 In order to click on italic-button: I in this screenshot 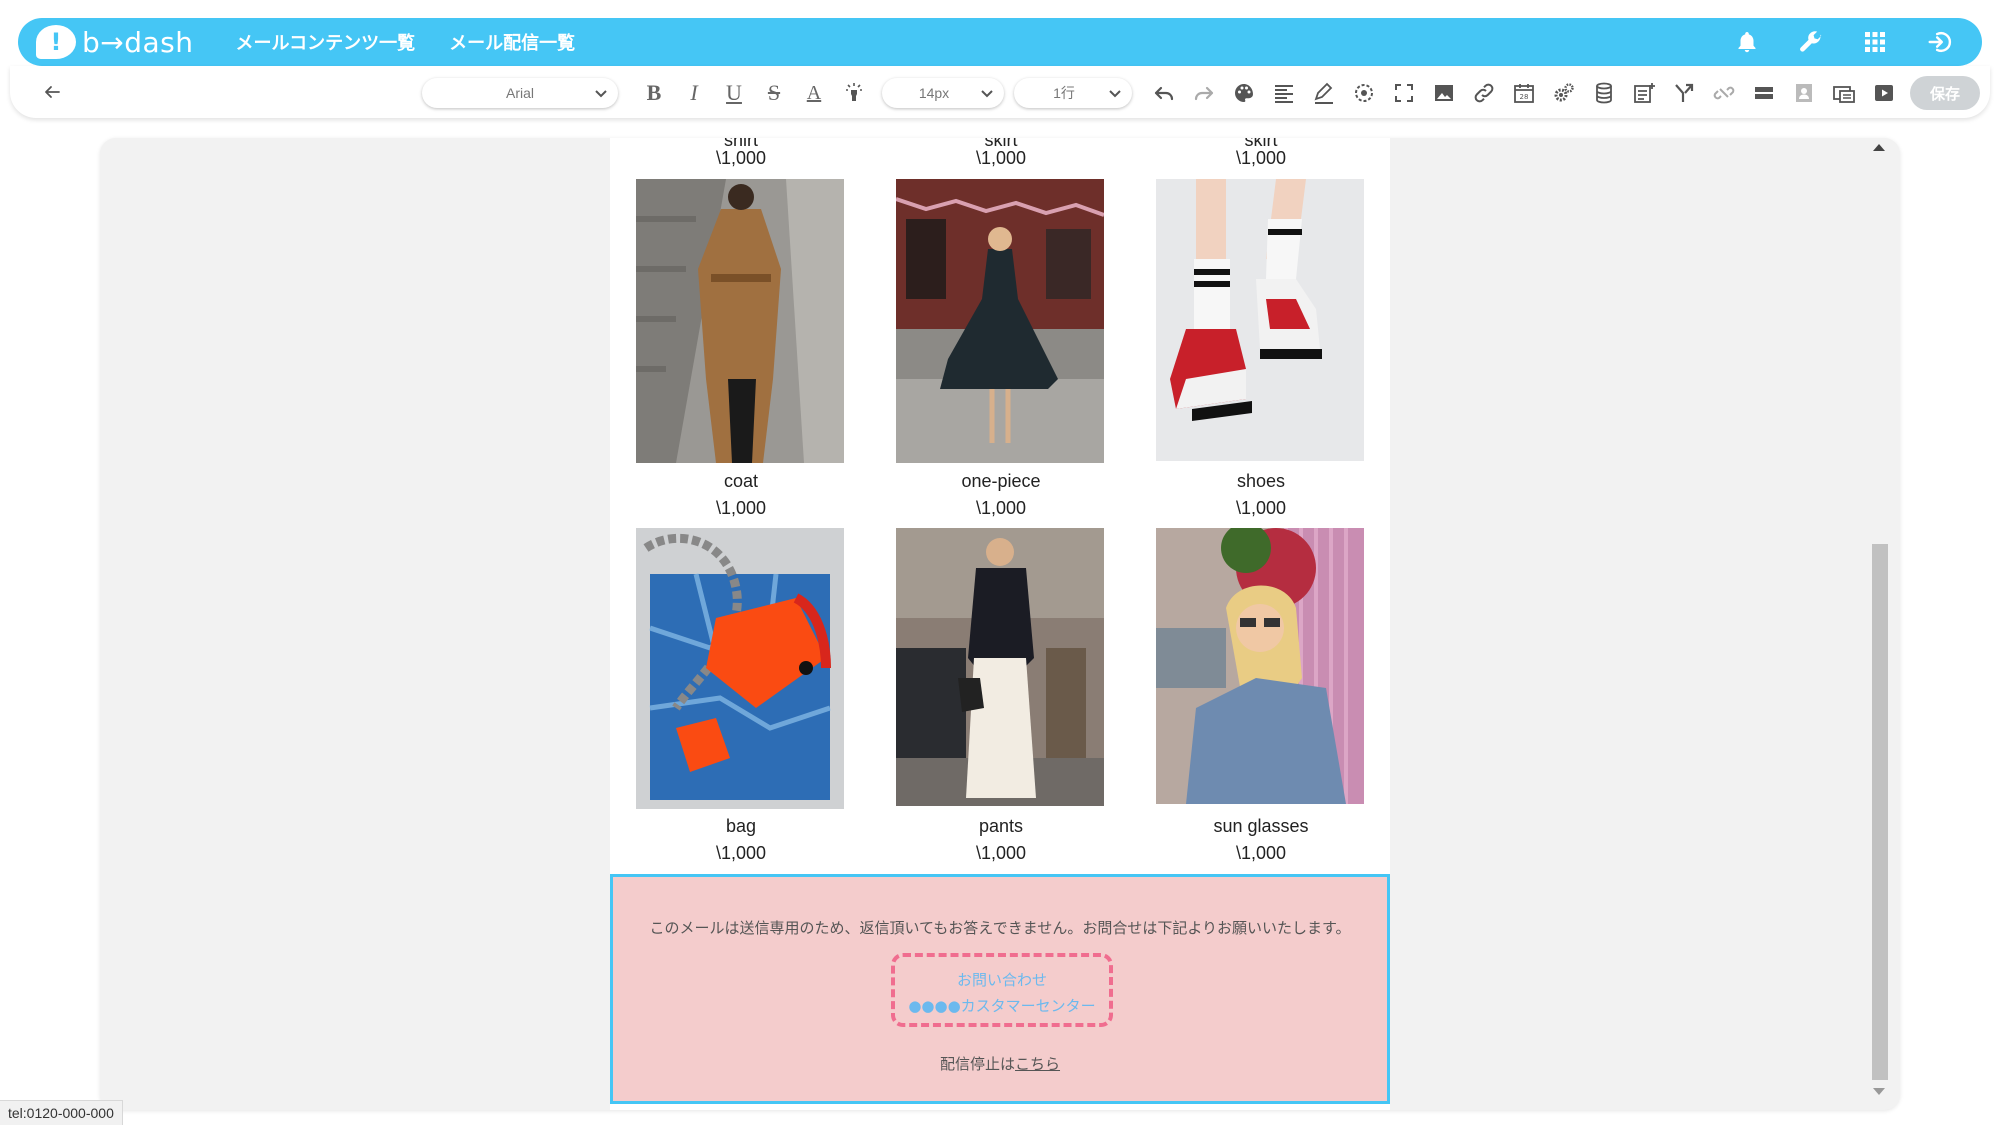, I will do `click(694, 93)`.